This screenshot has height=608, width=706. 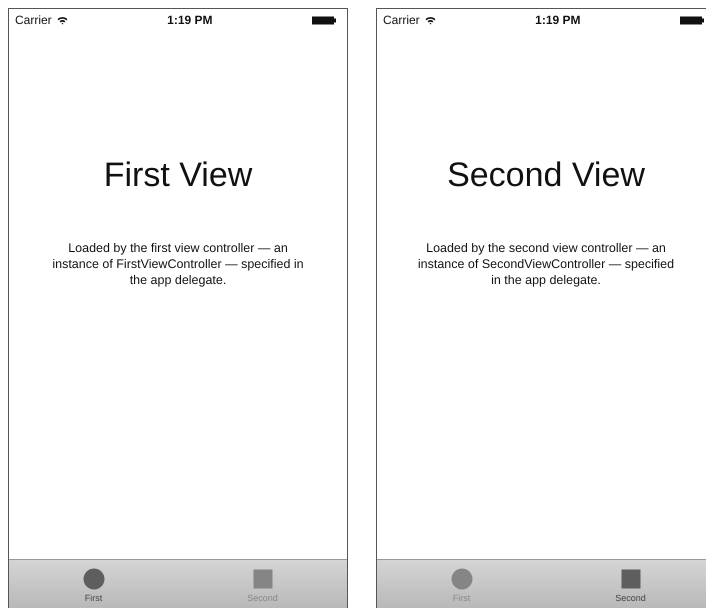 I want to click on view-title: Second View, so click(x=546, y=175).